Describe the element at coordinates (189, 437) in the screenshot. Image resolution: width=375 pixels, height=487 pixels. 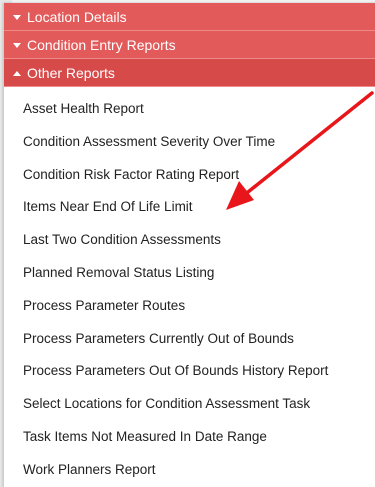
I see `report-link-task-items-not-measured: Task Items Not Measured In Date Range` at that location.